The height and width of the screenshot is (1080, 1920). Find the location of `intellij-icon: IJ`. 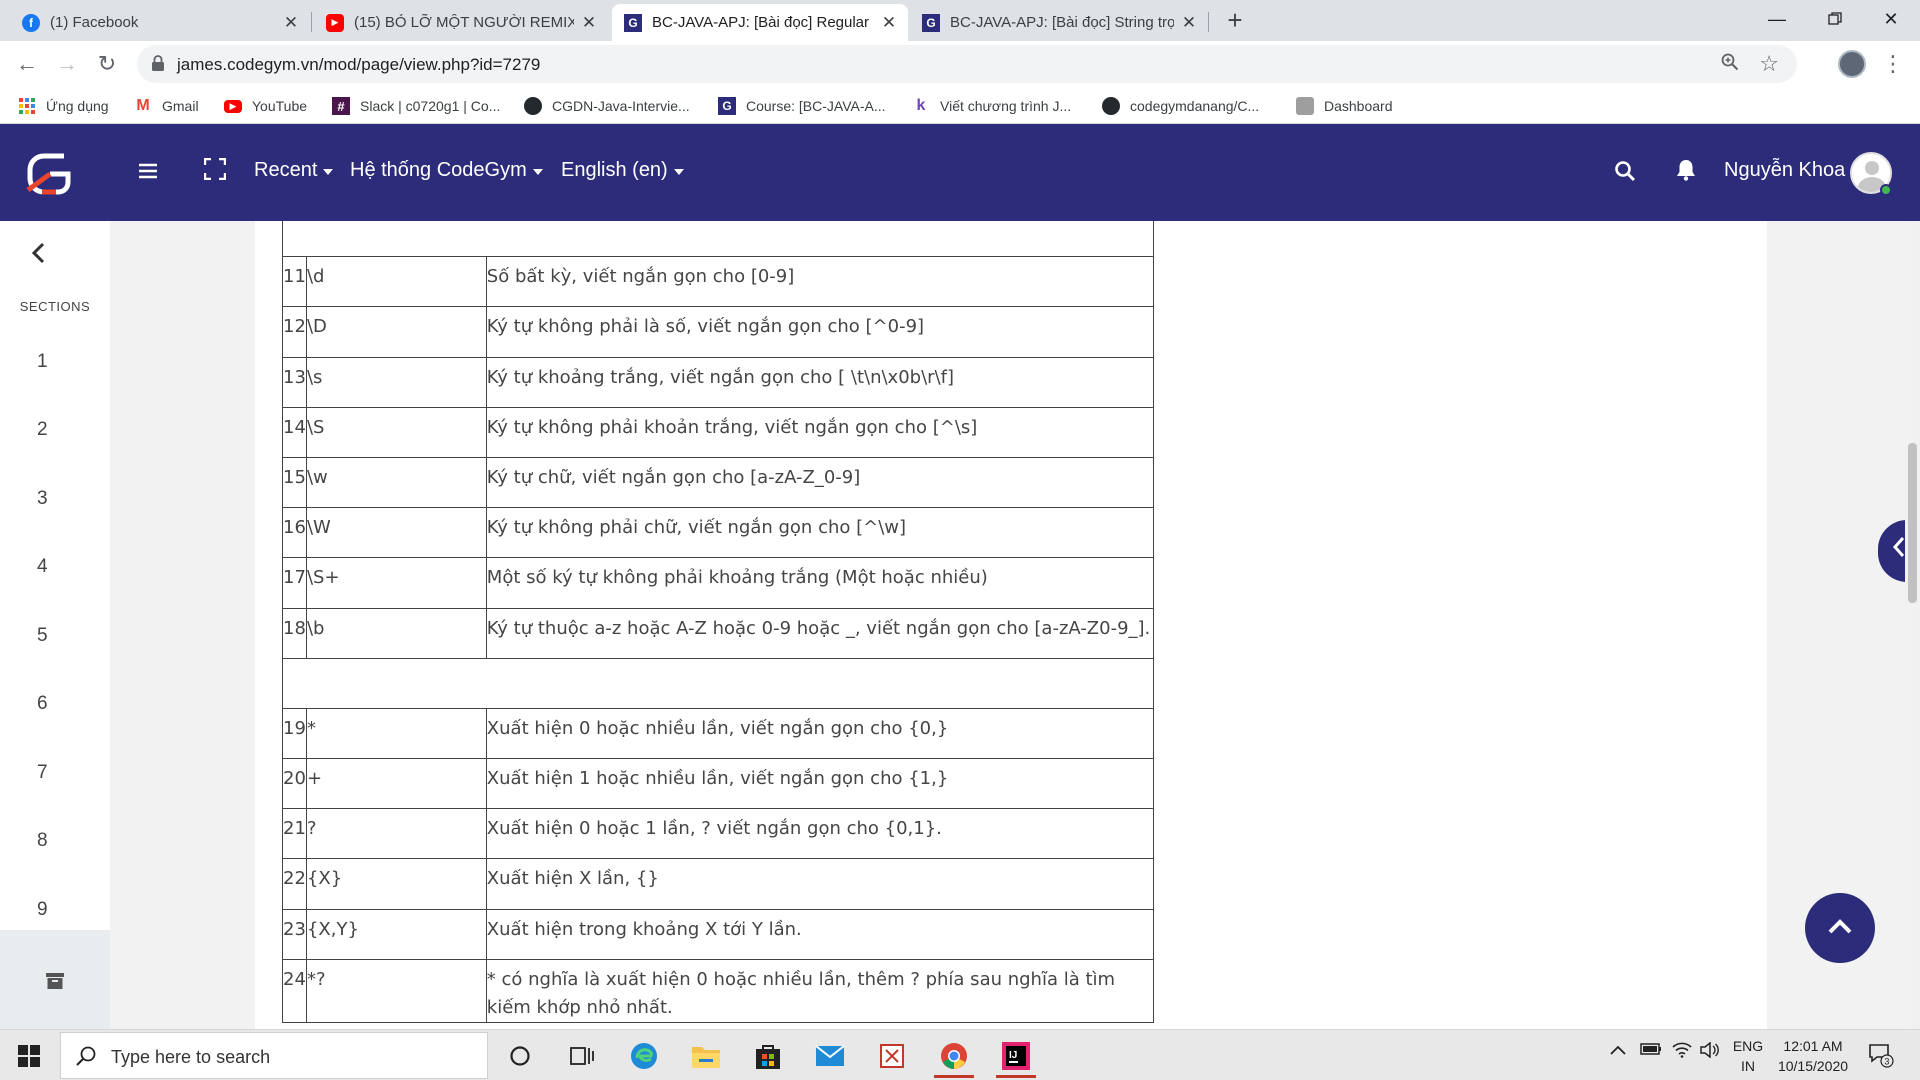

intellij-icon: IJ is located at coordinates (1016, 1056).